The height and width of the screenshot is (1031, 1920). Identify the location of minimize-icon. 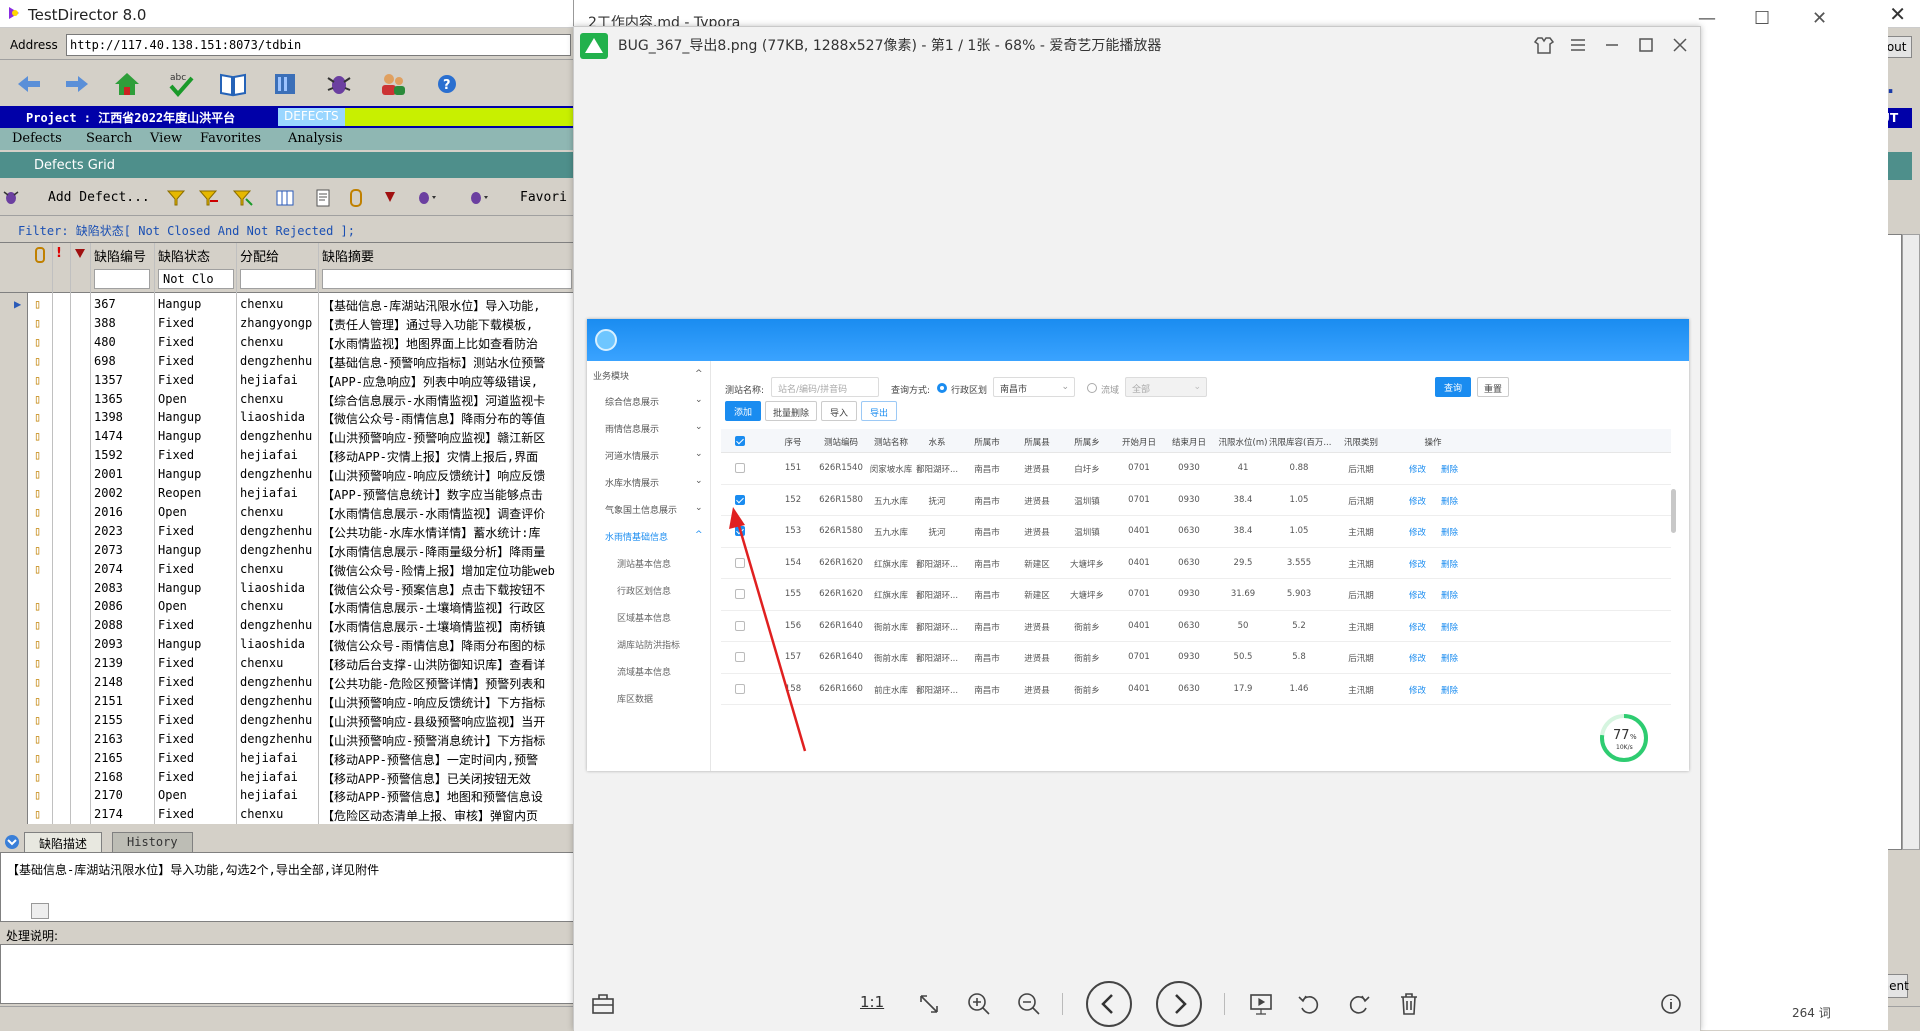
(1612, 45).